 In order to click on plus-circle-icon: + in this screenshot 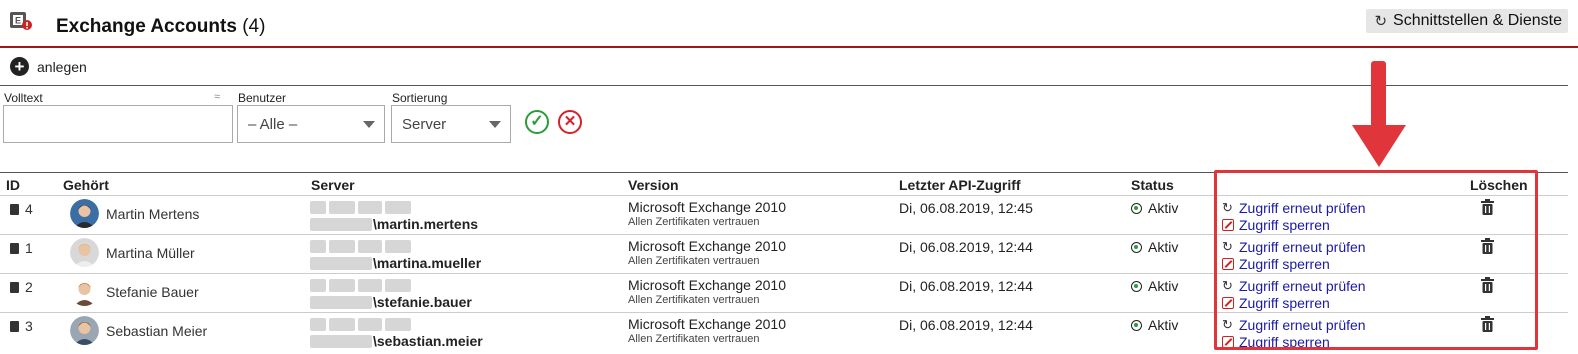, I will do `click(19, 66)`.